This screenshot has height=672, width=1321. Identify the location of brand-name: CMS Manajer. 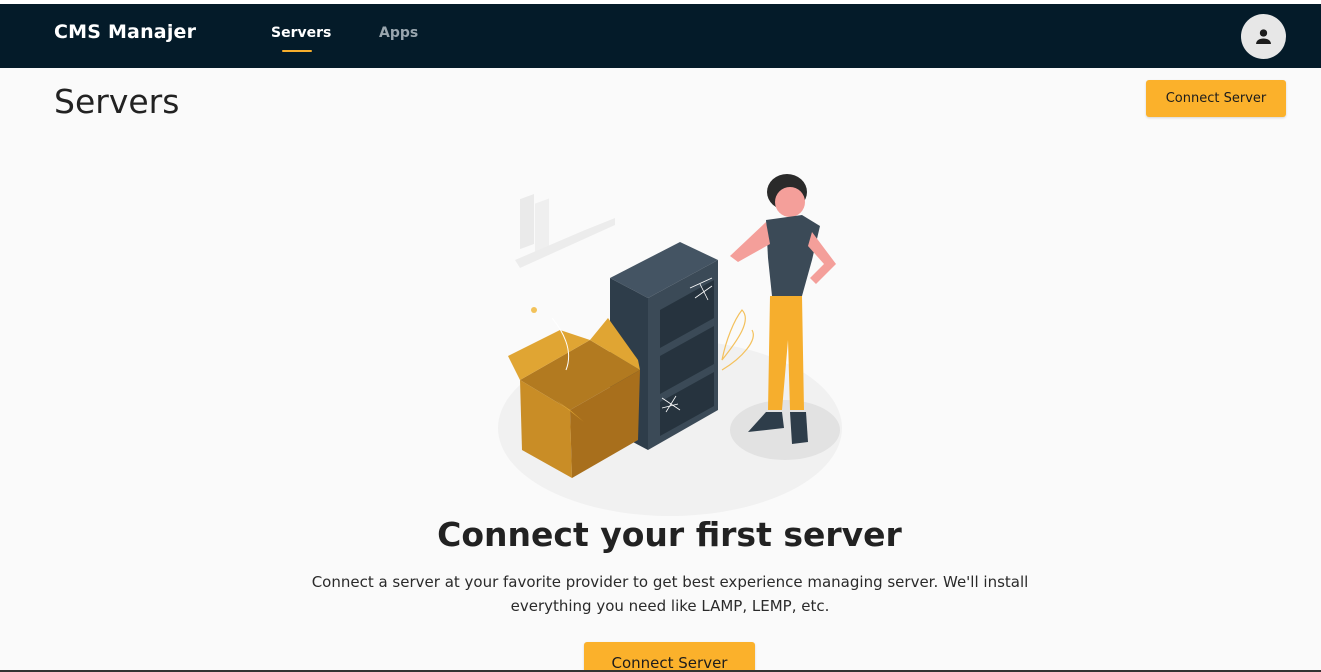
(125, 32).